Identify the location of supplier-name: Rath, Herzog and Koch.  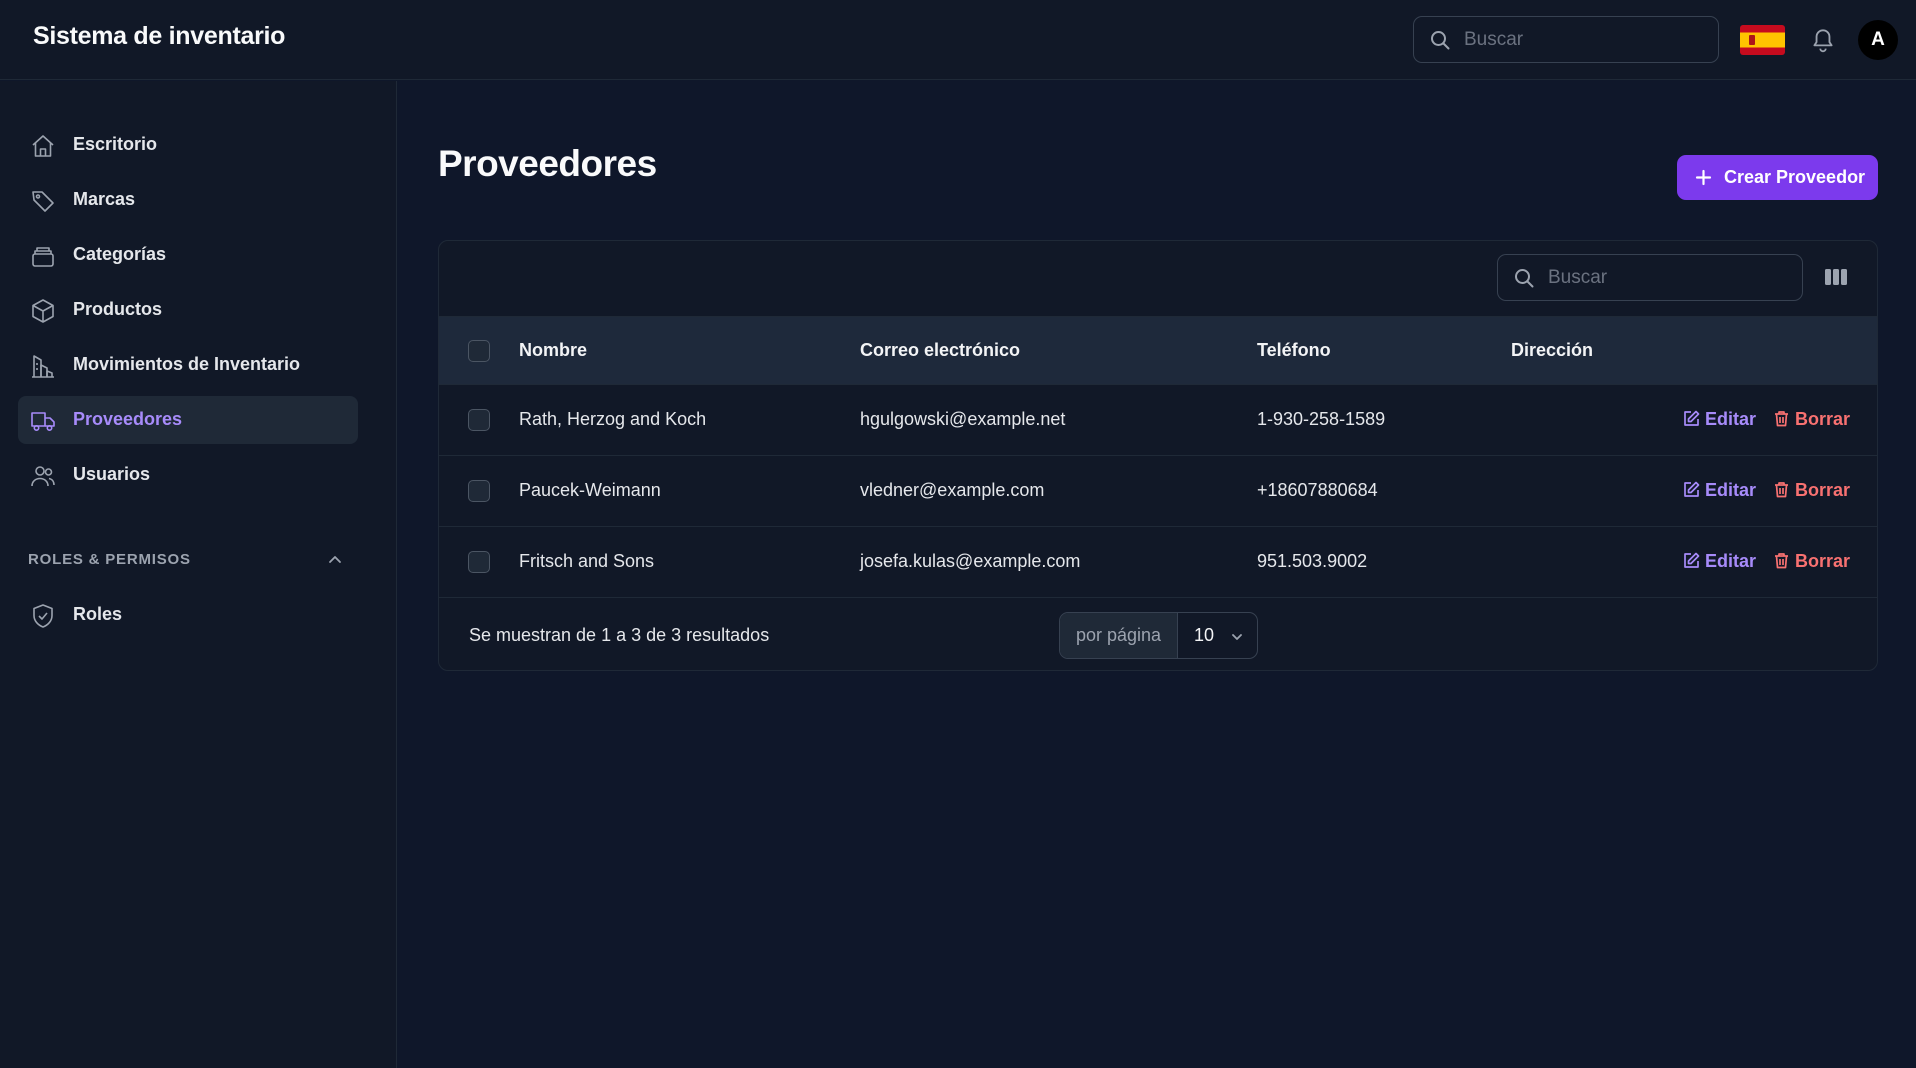
(613, 419).